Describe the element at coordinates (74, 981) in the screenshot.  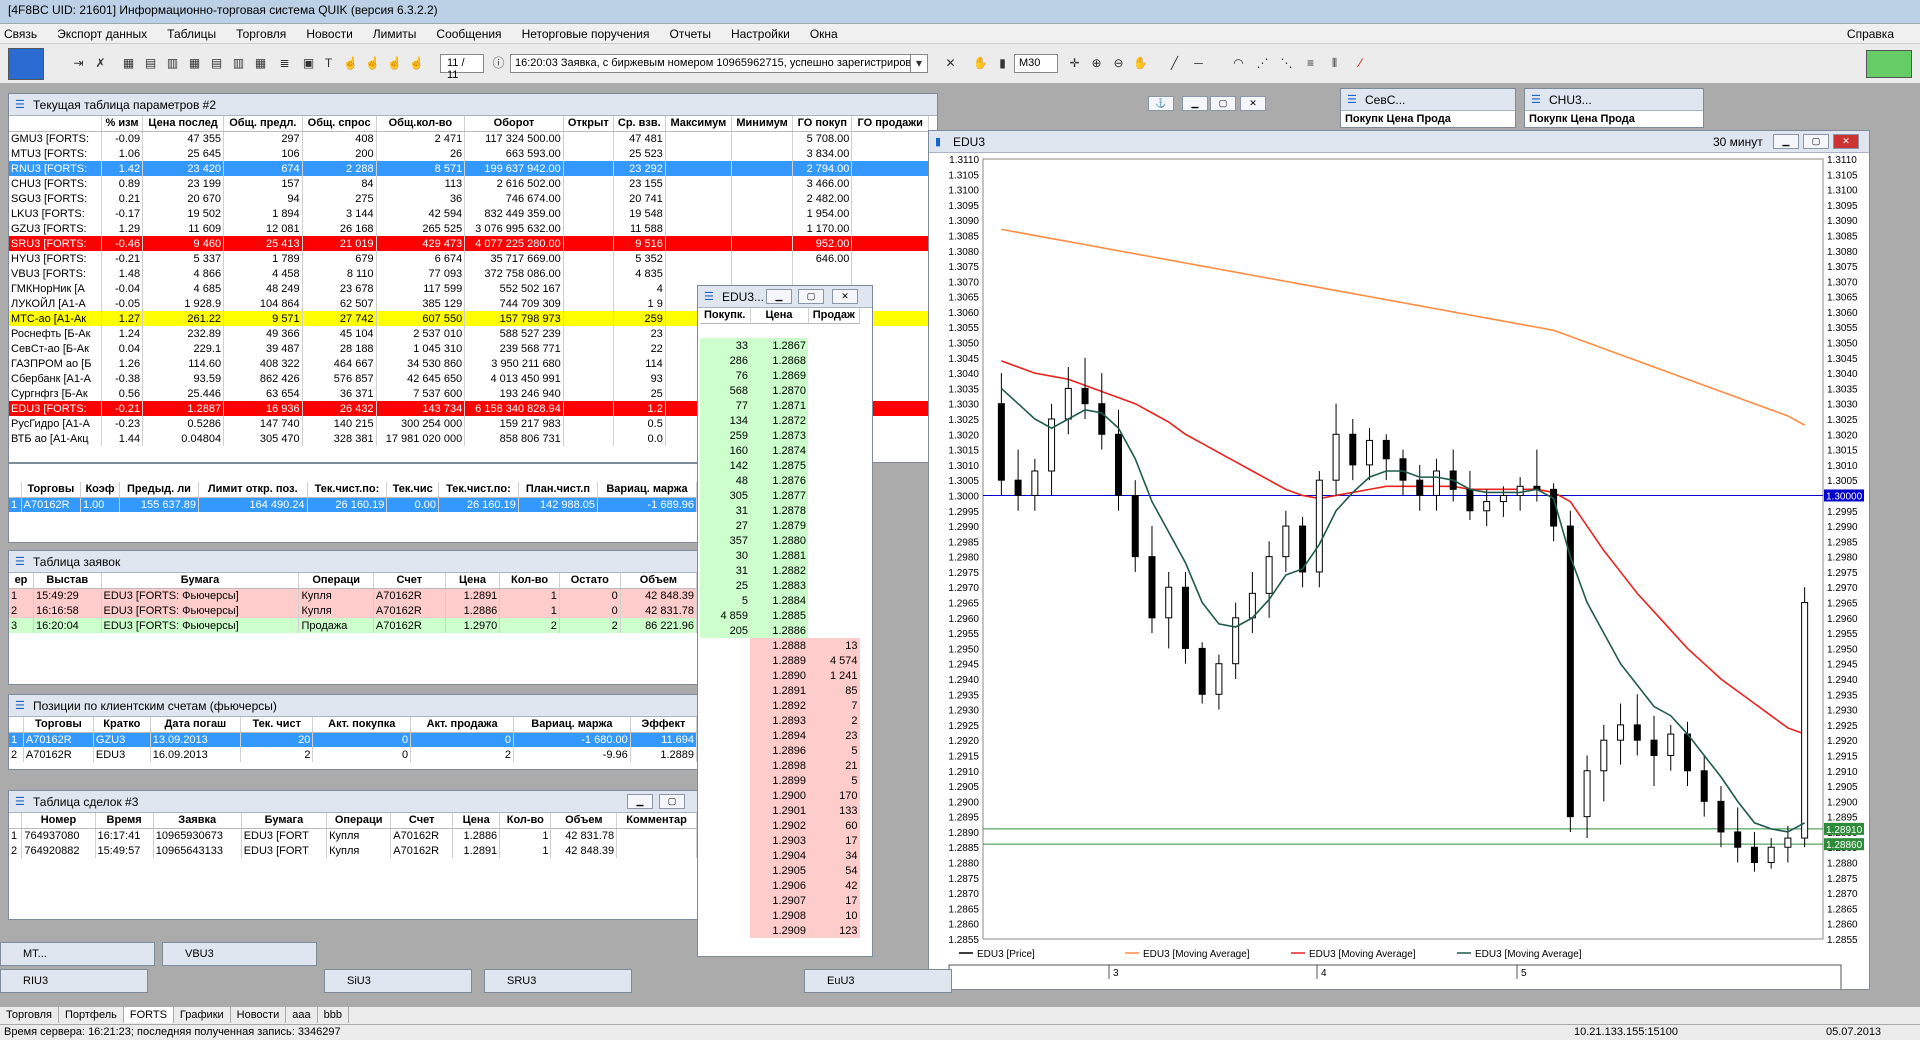
I see `minimized-window: RIU3` at that location.